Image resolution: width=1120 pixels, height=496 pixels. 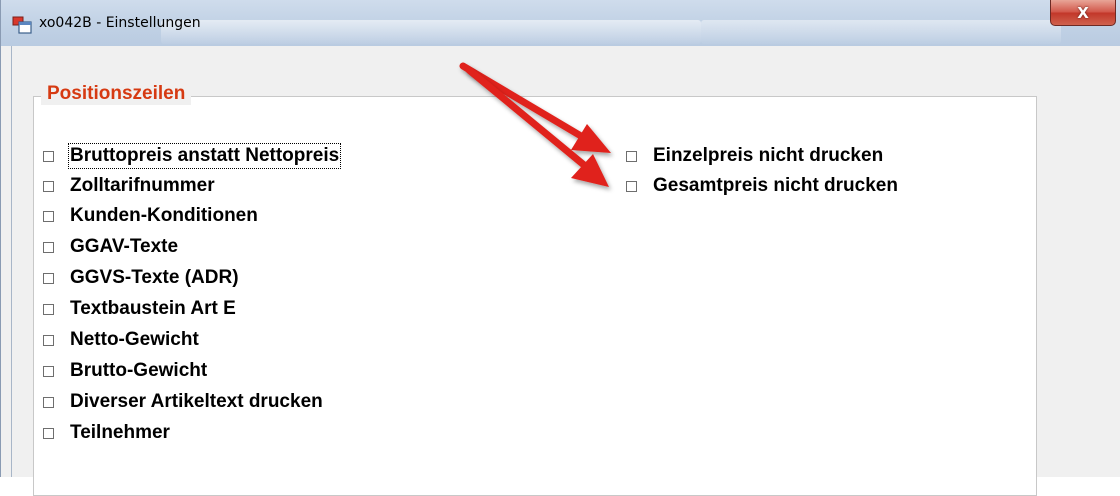 I want to click on checkbox-label: Brutto-Gewicht, so click(x=138, y=371).